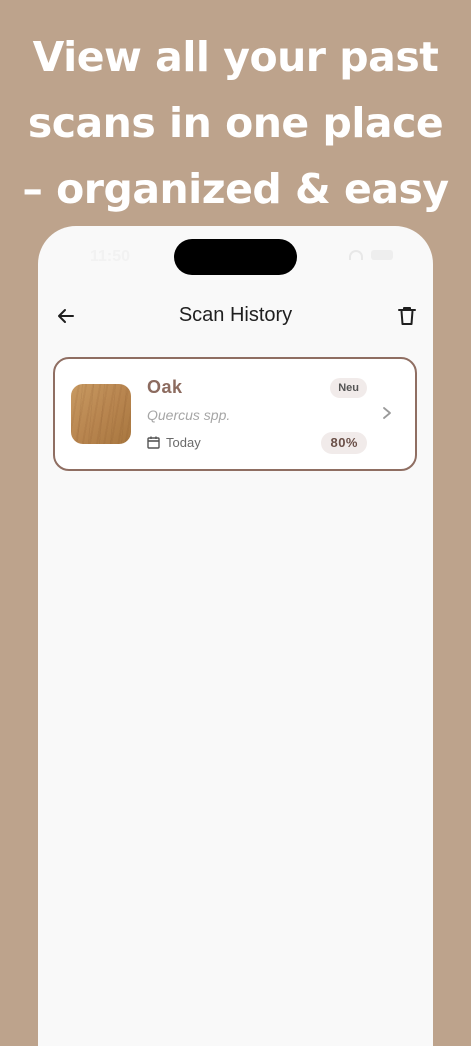 This screenshot has height=1046, width=471. What do you see at coordinates (101, 414) in the screenshot?
I see `wood-thumbnail` at bounding box center [101, 414].